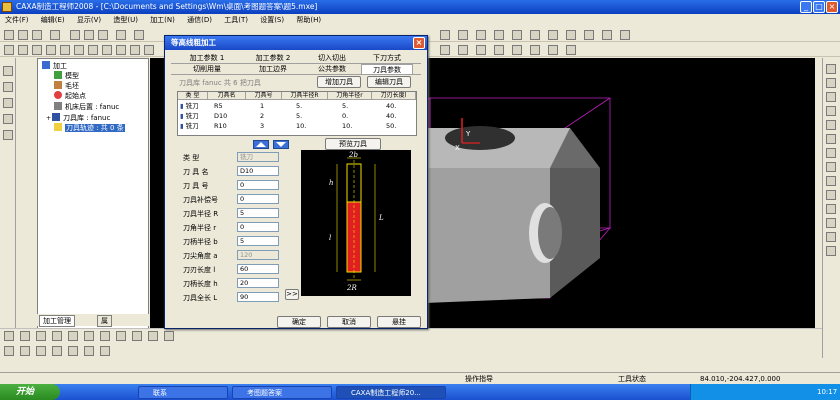  I want to click on fillet-icon, so click(93, 50).